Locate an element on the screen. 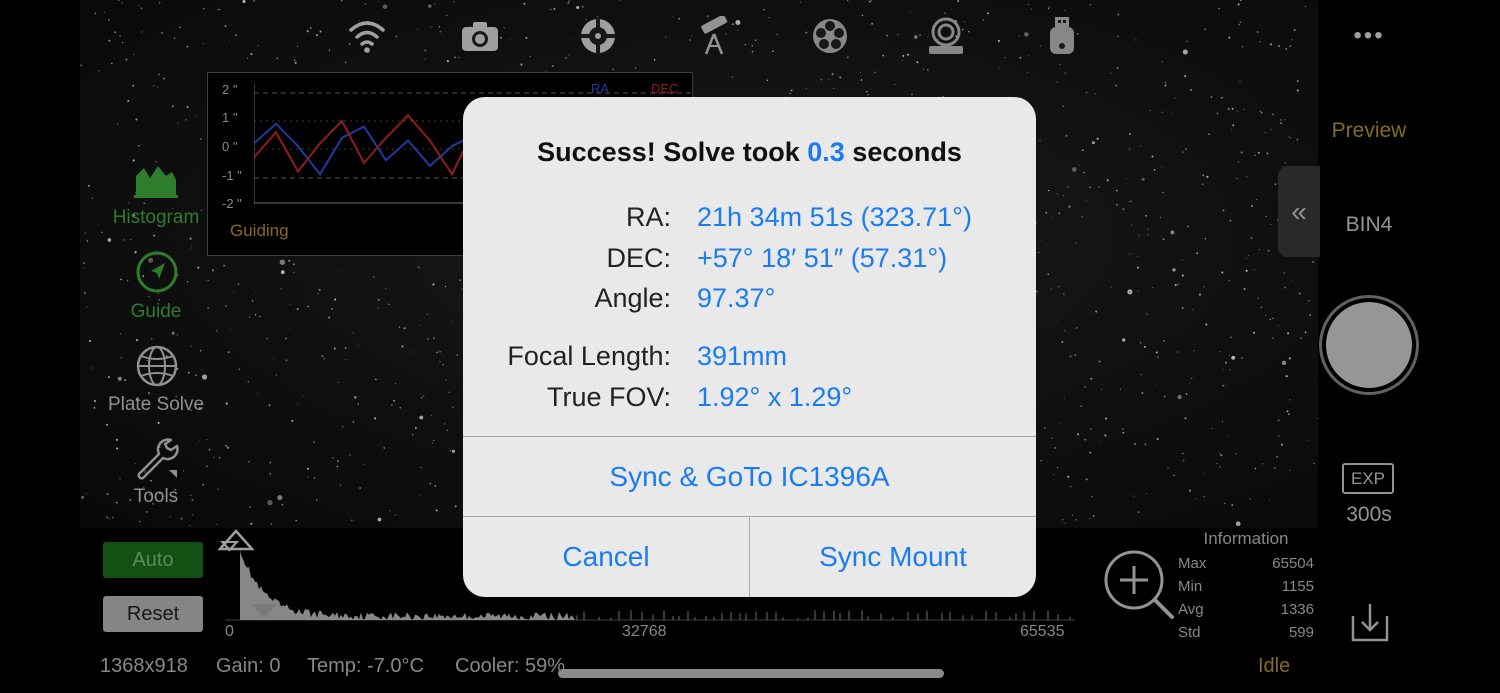 The width and height of the screenshot is (1500, 693). home-indicator is located at coordinates (751, 673).